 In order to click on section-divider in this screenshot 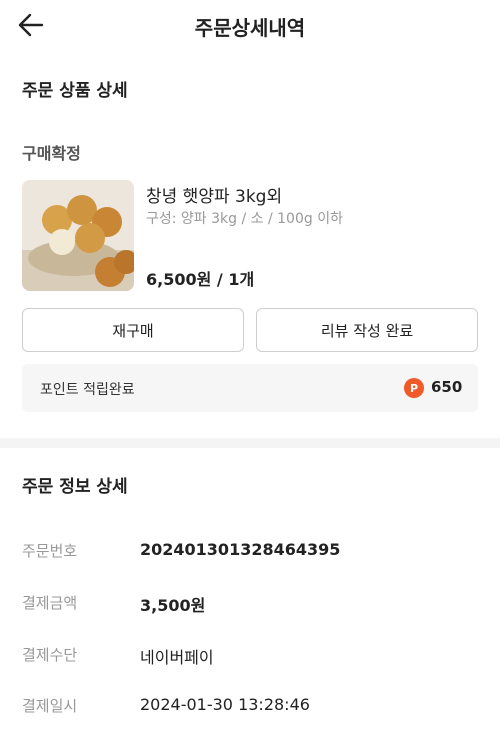, I will do `click(250, 443)`.